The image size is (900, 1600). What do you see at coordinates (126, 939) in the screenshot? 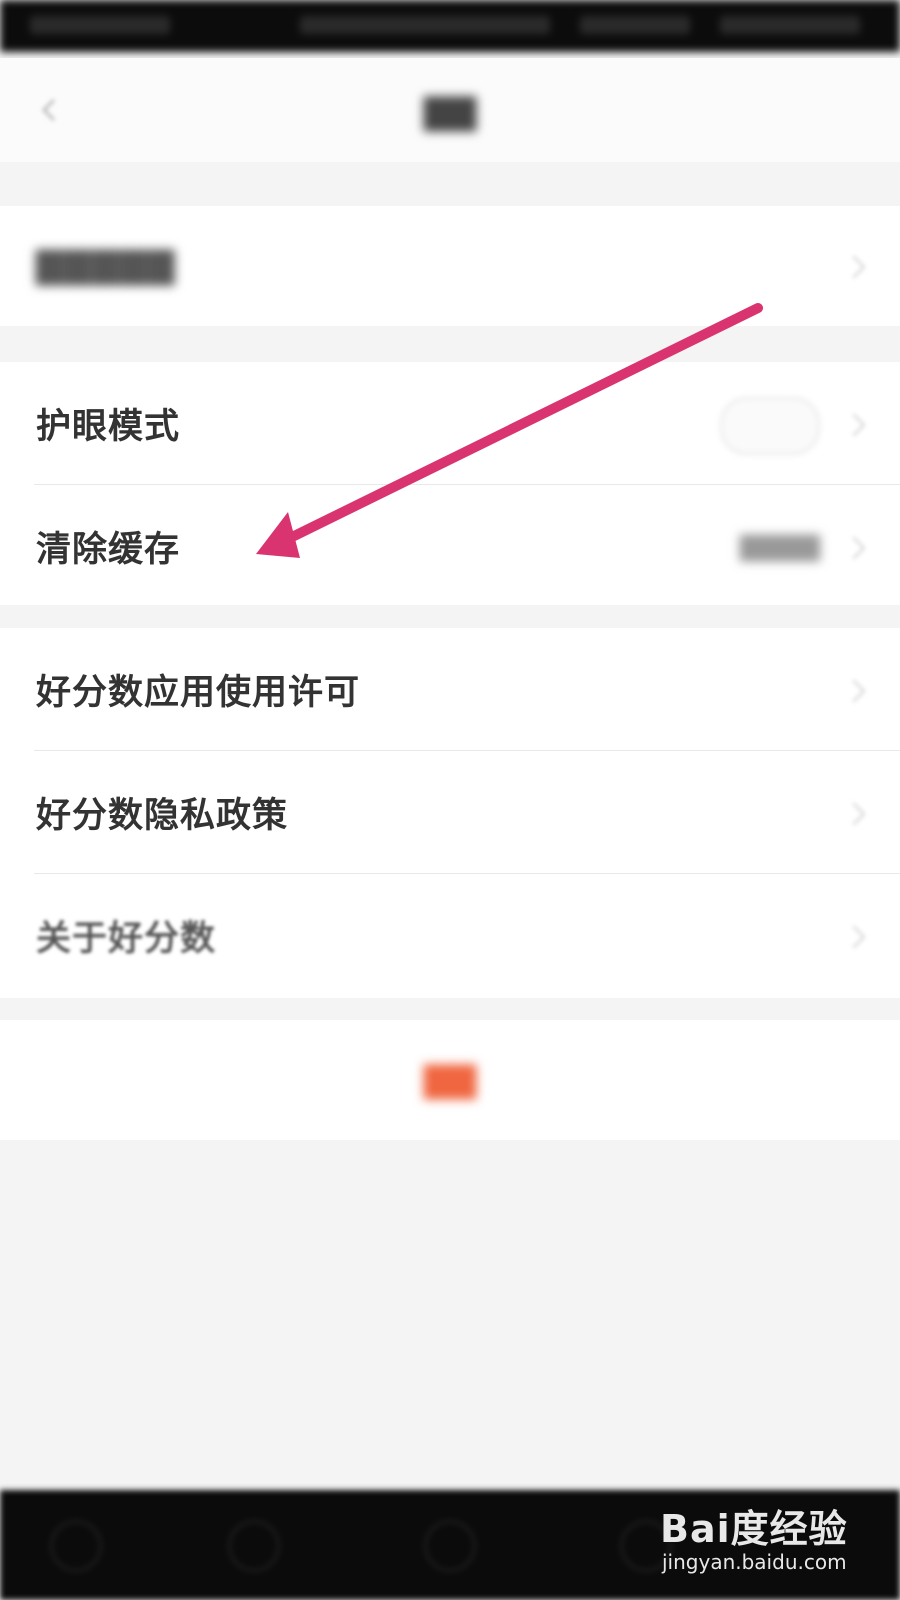
I see `about-label: 关于好分数` at bounding box center [126, 939].